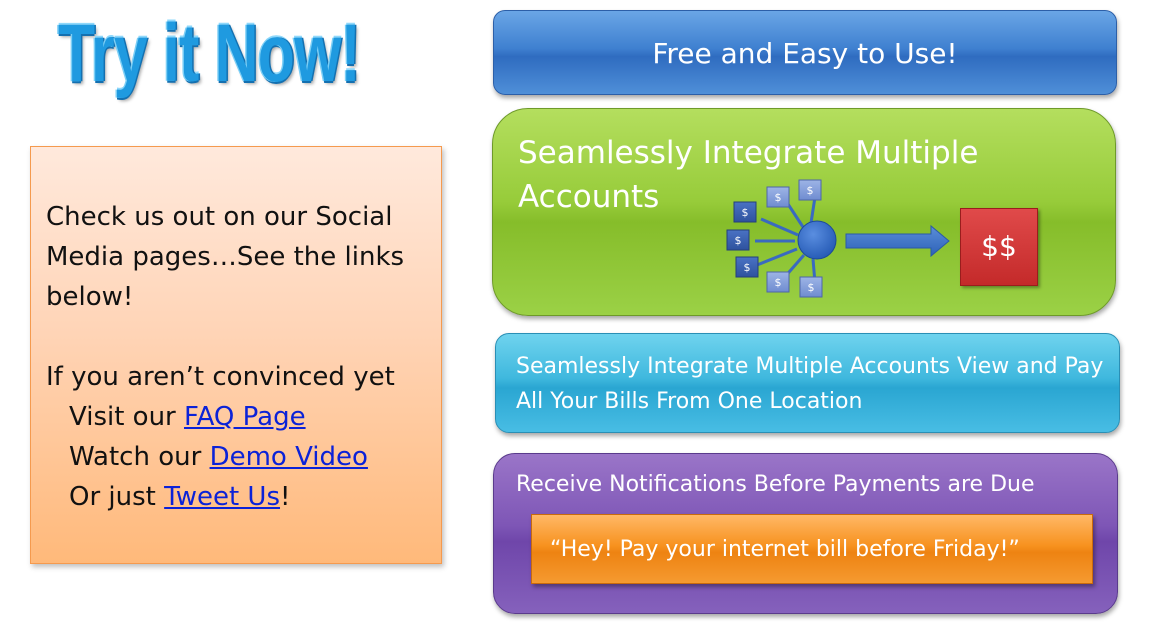  Describe the element at coordinates (220, 377) in the screenshot. I see `convince-text: If you aren’t convinced yet` at that location.